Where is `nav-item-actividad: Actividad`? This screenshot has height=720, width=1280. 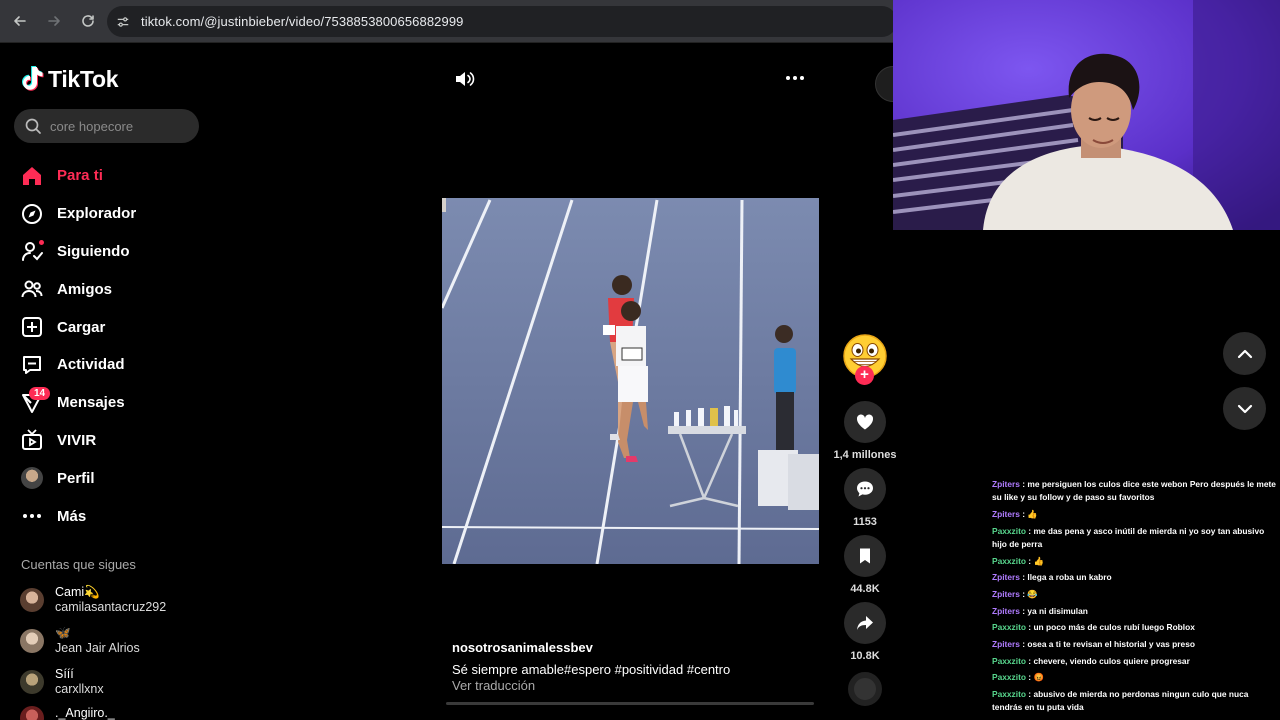
nav-item-actividad: Actividad is located at coordinates (105, 365).